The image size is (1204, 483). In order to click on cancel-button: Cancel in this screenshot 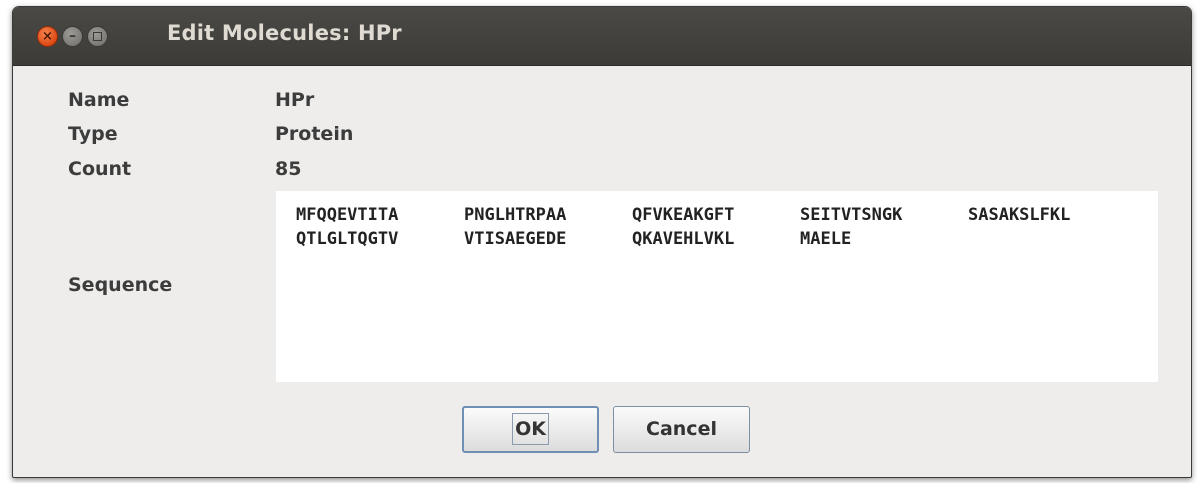, I will do `click(681, 429)`.